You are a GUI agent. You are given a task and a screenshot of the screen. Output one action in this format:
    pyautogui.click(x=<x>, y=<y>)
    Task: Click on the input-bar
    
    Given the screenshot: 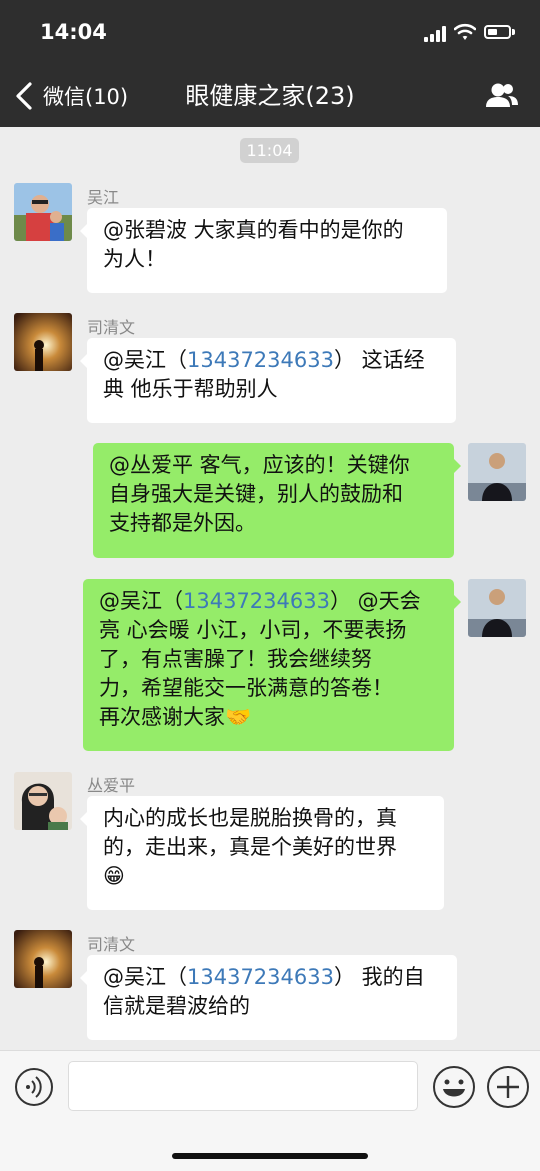 What is the action you would take?
    pyautogui.click(x=270, y=1110)
    